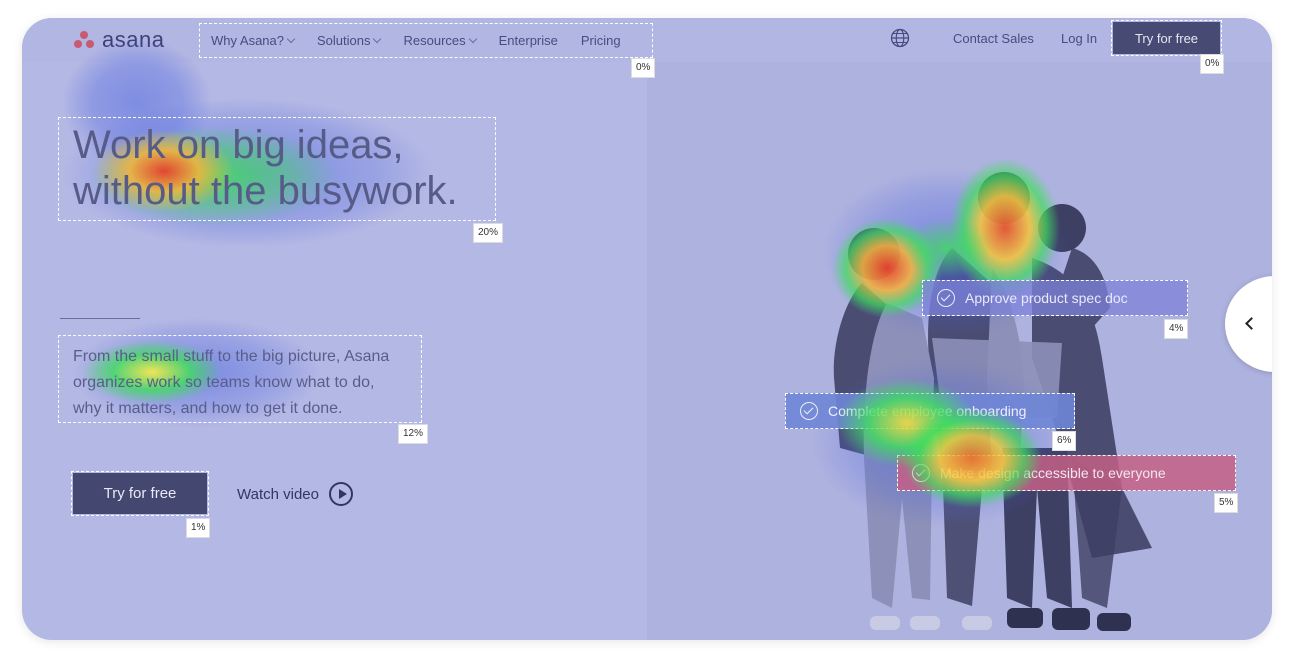  I want to click on headline-line-2: without the busywork., so click(265, 191).